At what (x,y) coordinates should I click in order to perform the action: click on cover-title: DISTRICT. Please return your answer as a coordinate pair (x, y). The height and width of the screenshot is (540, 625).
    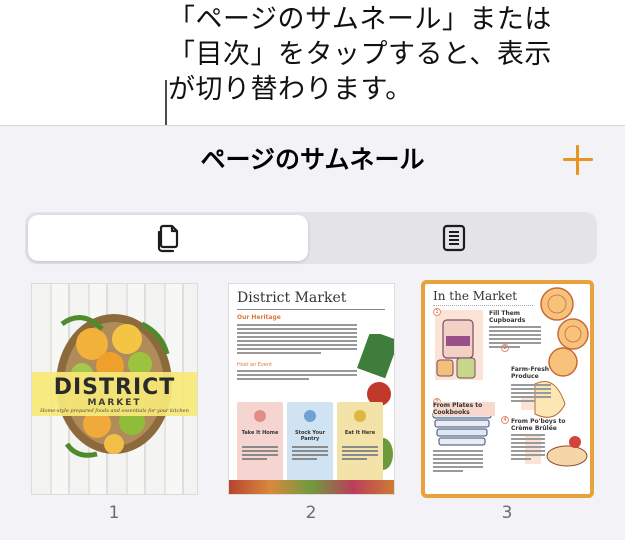
    Looking at the image, I should click on (114, 387).